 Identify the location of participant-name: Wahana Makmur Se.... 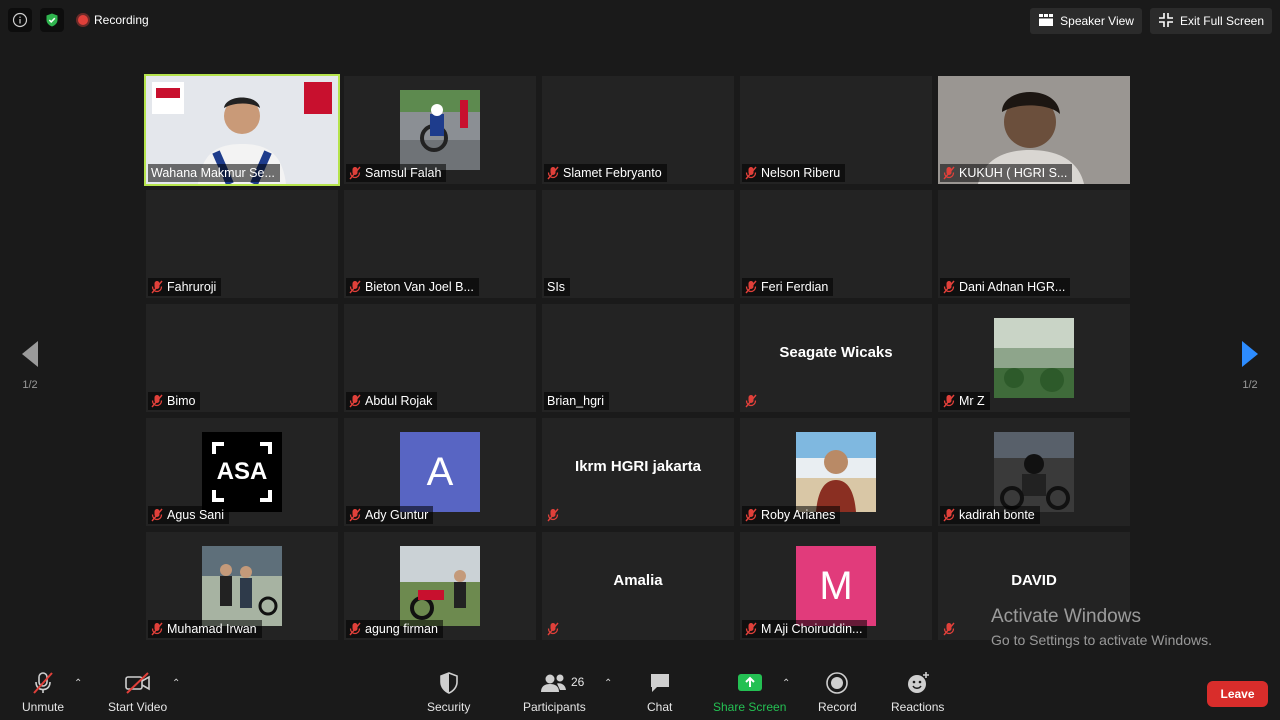
(213, 173).